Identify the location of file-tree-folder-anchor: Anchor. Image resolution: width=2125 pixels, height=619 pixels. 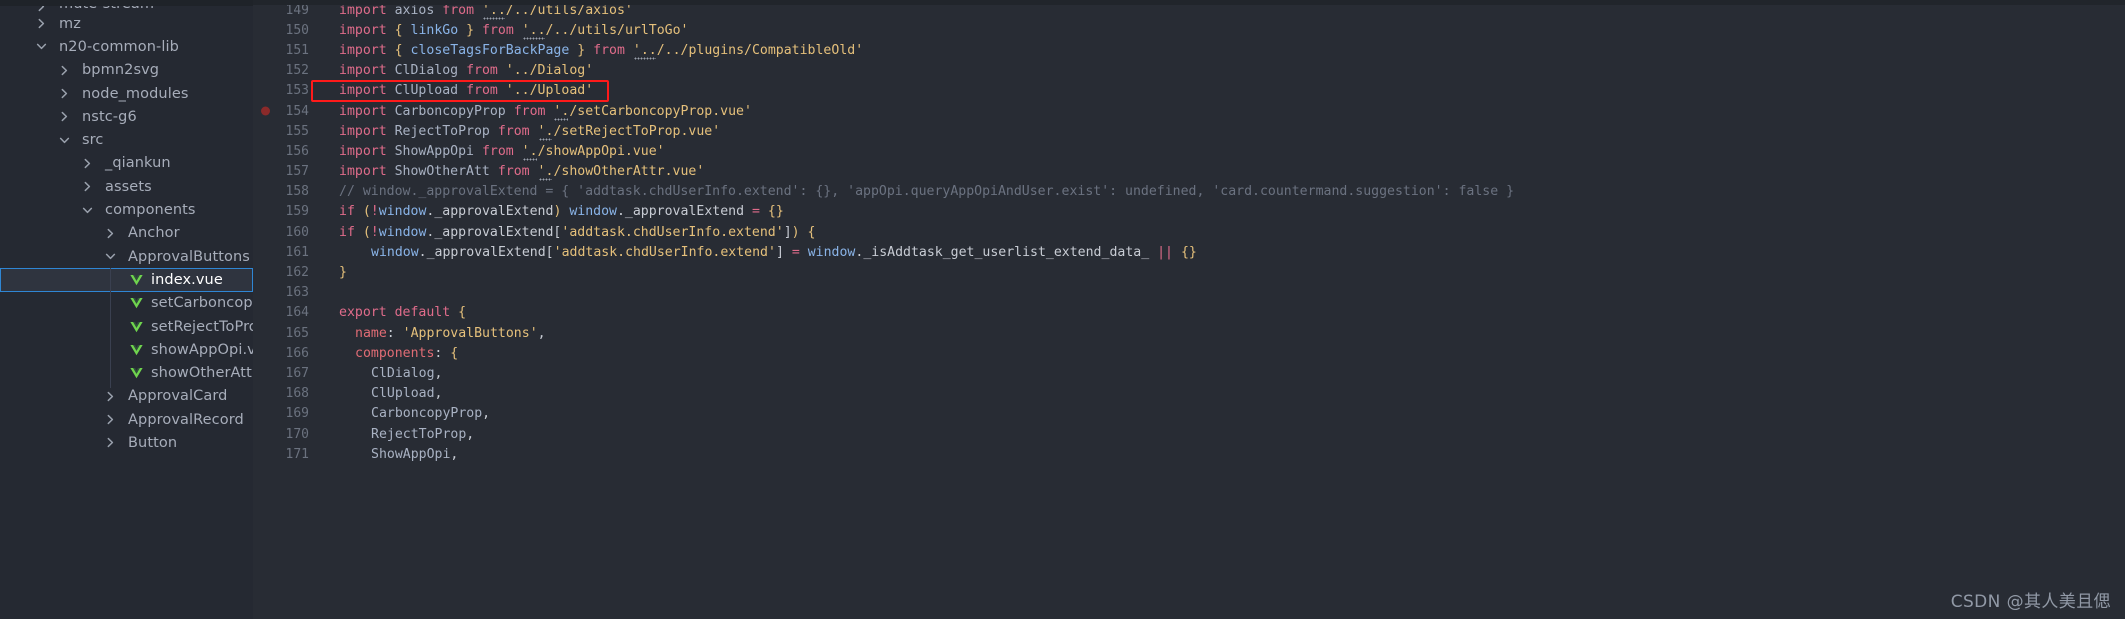
(126, 233).